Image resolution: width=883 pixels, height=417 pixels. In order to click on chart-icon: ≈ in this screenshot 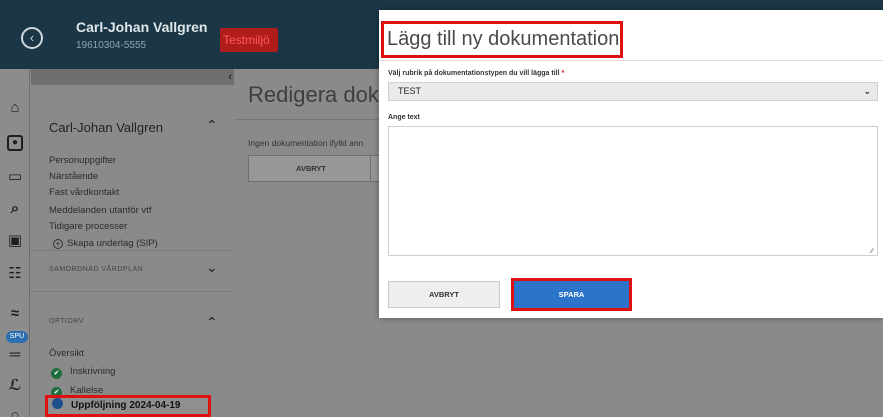, I will do `click(15, 313)`.